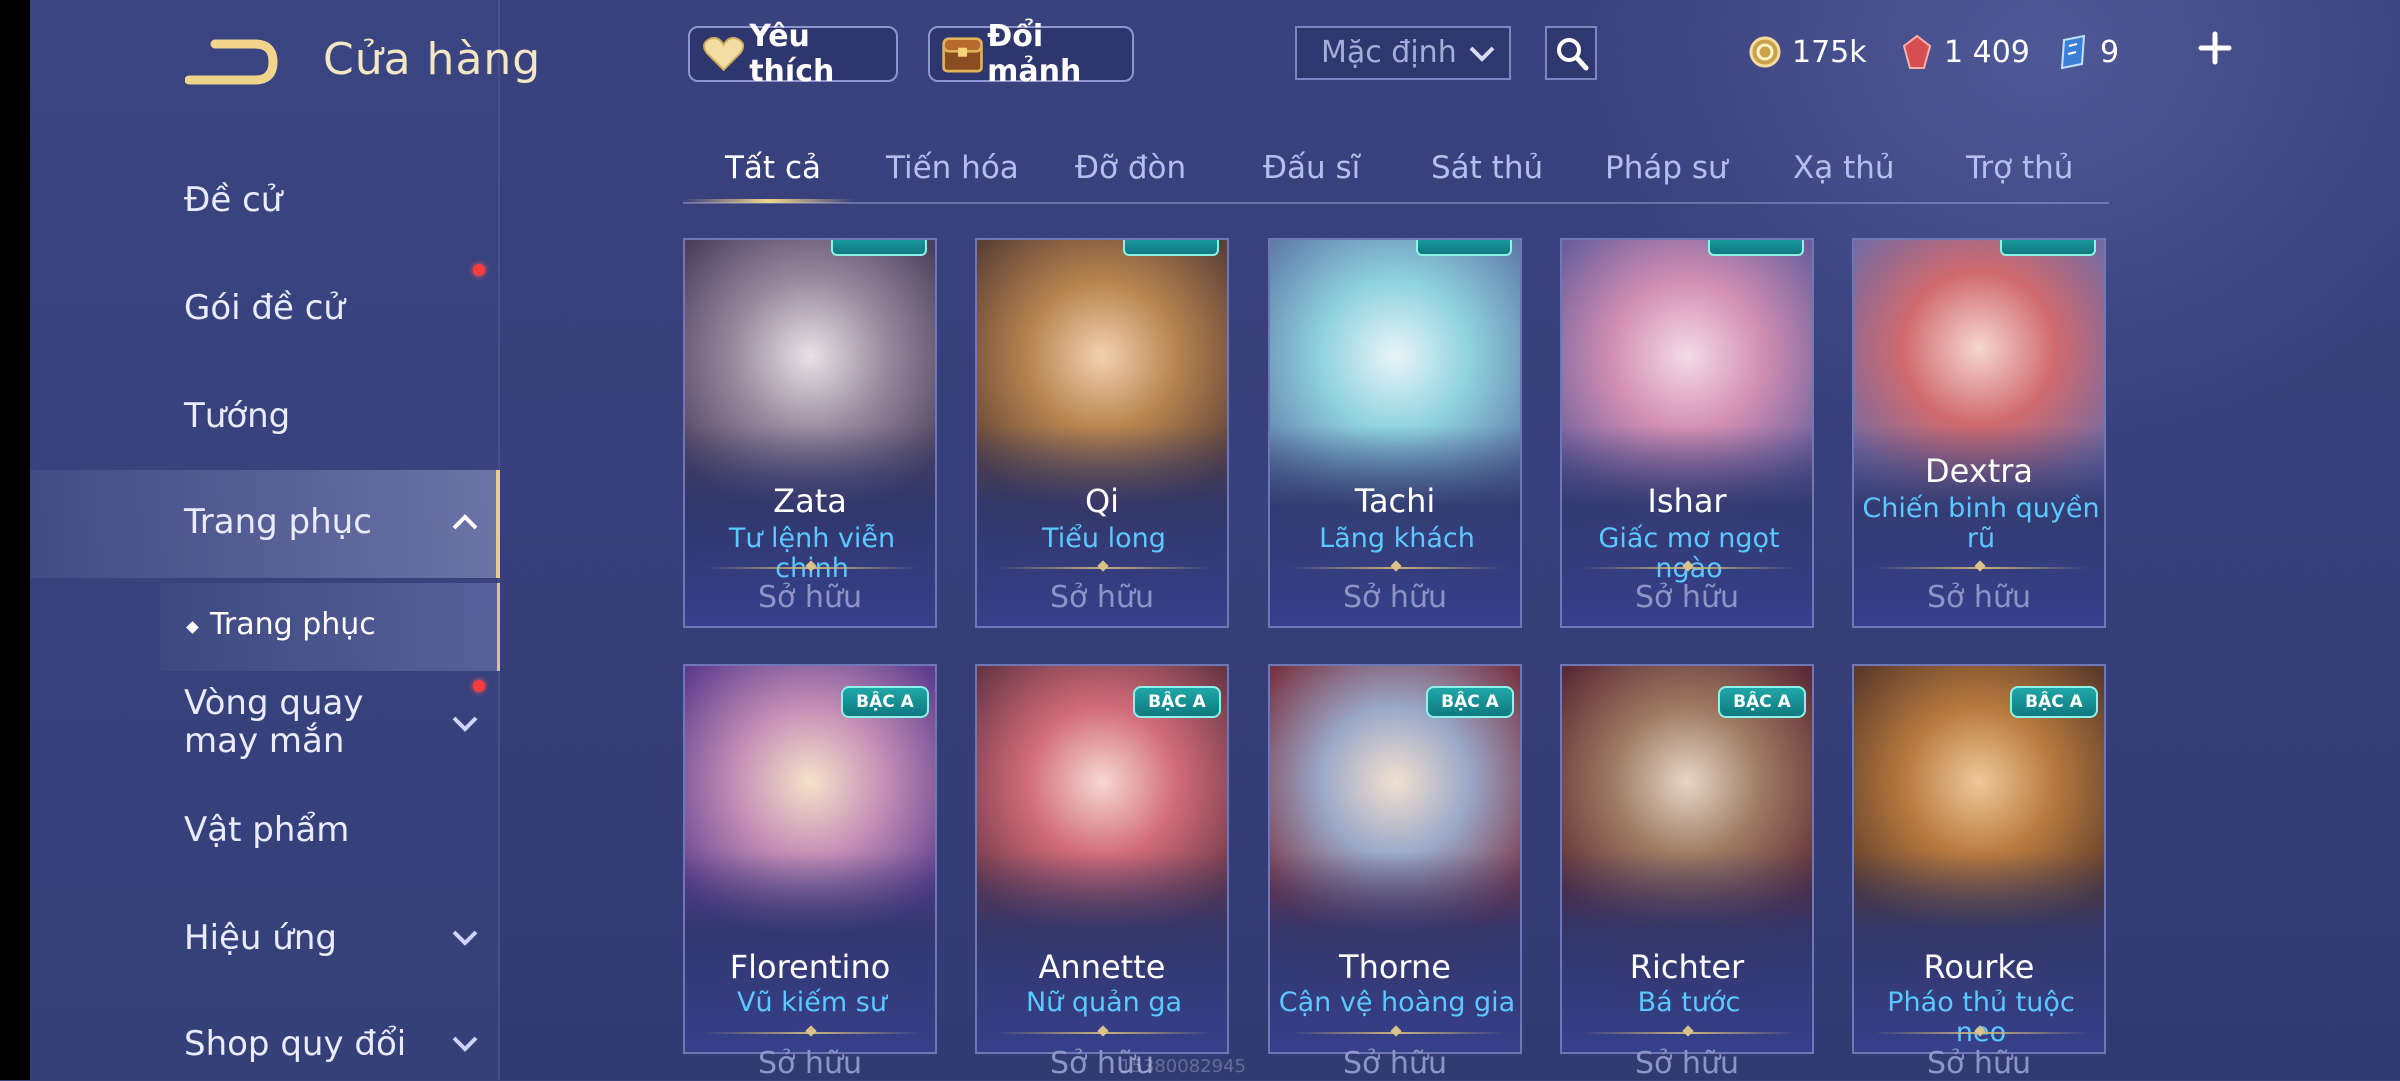 This screenshot has width=2400, height=1081. I want to click on favorites-button: Yêu thích, so click(793, 54).